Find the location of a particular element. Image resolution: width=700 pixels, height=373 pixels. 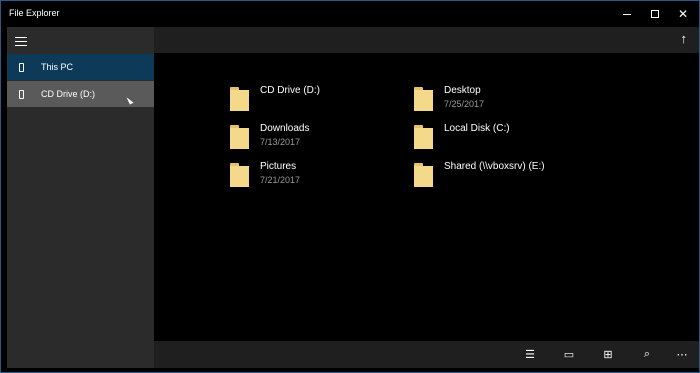

list-item: CD Drive (D:) is located at coordinates (315, 100).